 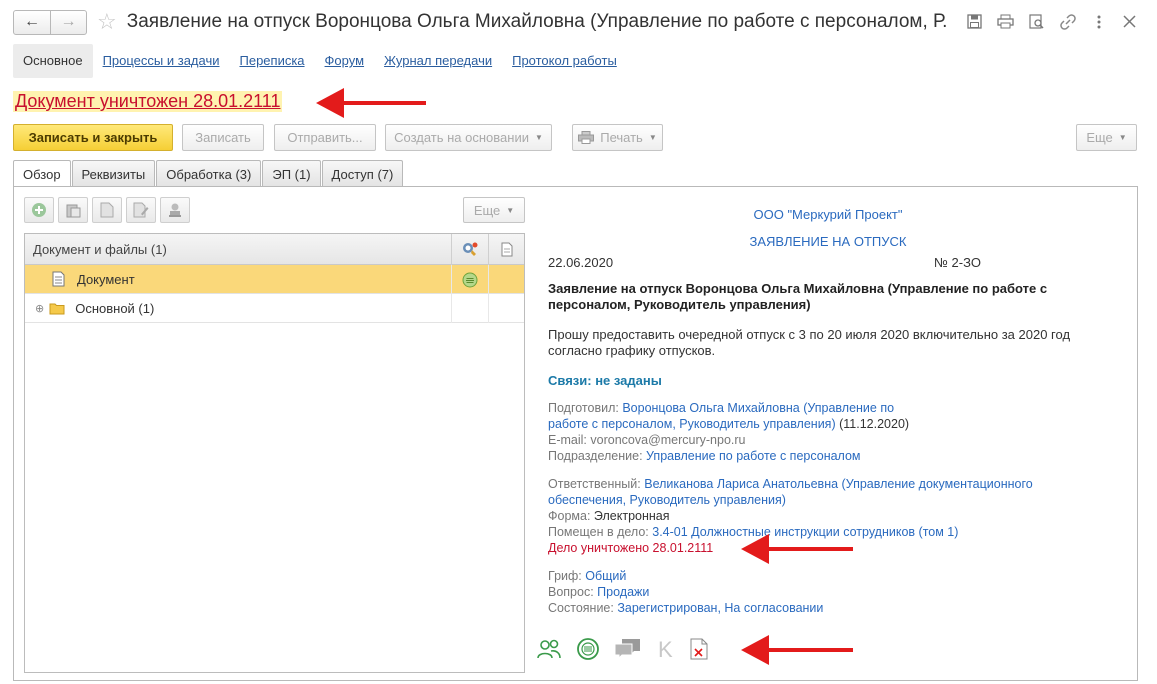 What do you see at coordinates (53, 61) in the screenshot?
I see `section-main: Основное` at bounding box center [53, 61].